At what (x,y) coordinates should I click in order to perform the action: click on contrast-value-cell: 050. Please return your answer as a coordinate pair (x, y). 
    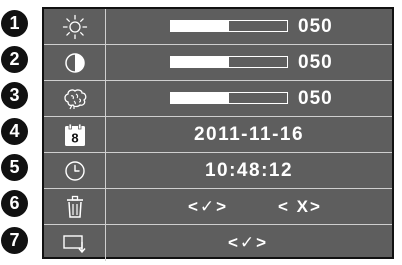
    Looking at the image, I should click on (249, 62).